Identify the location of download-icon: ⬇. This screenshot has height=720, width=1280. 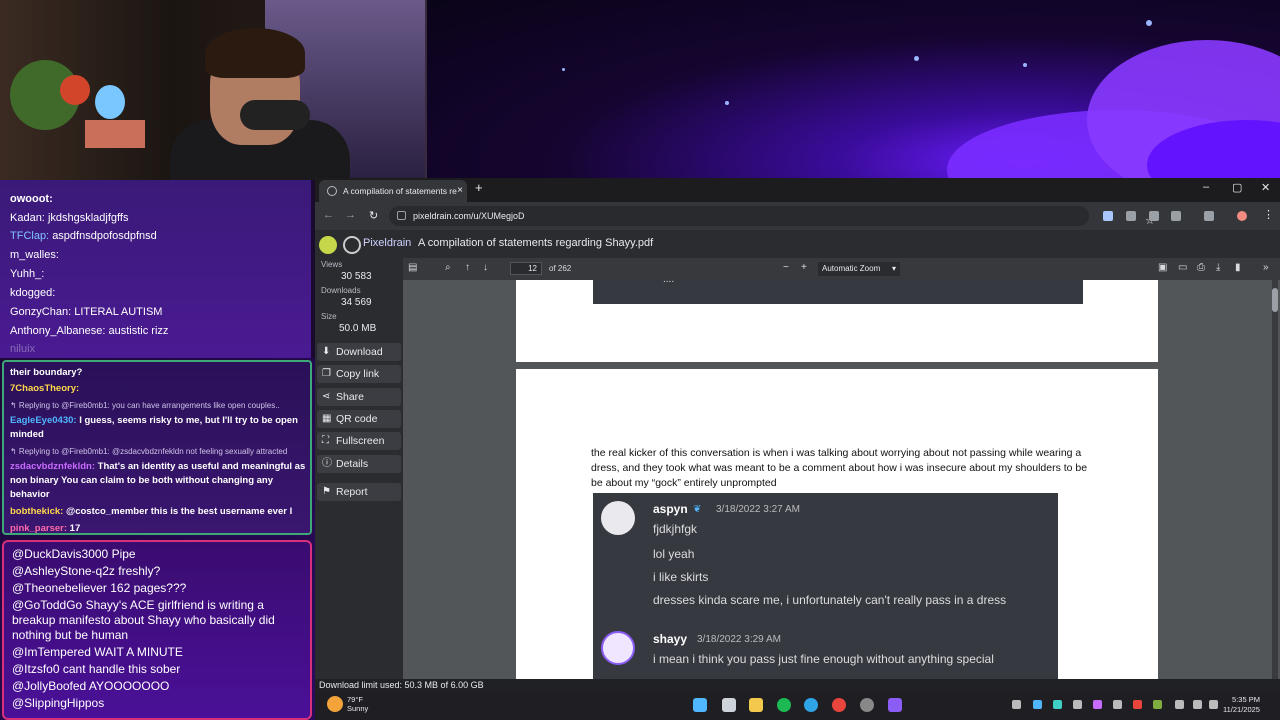
(326, 351).